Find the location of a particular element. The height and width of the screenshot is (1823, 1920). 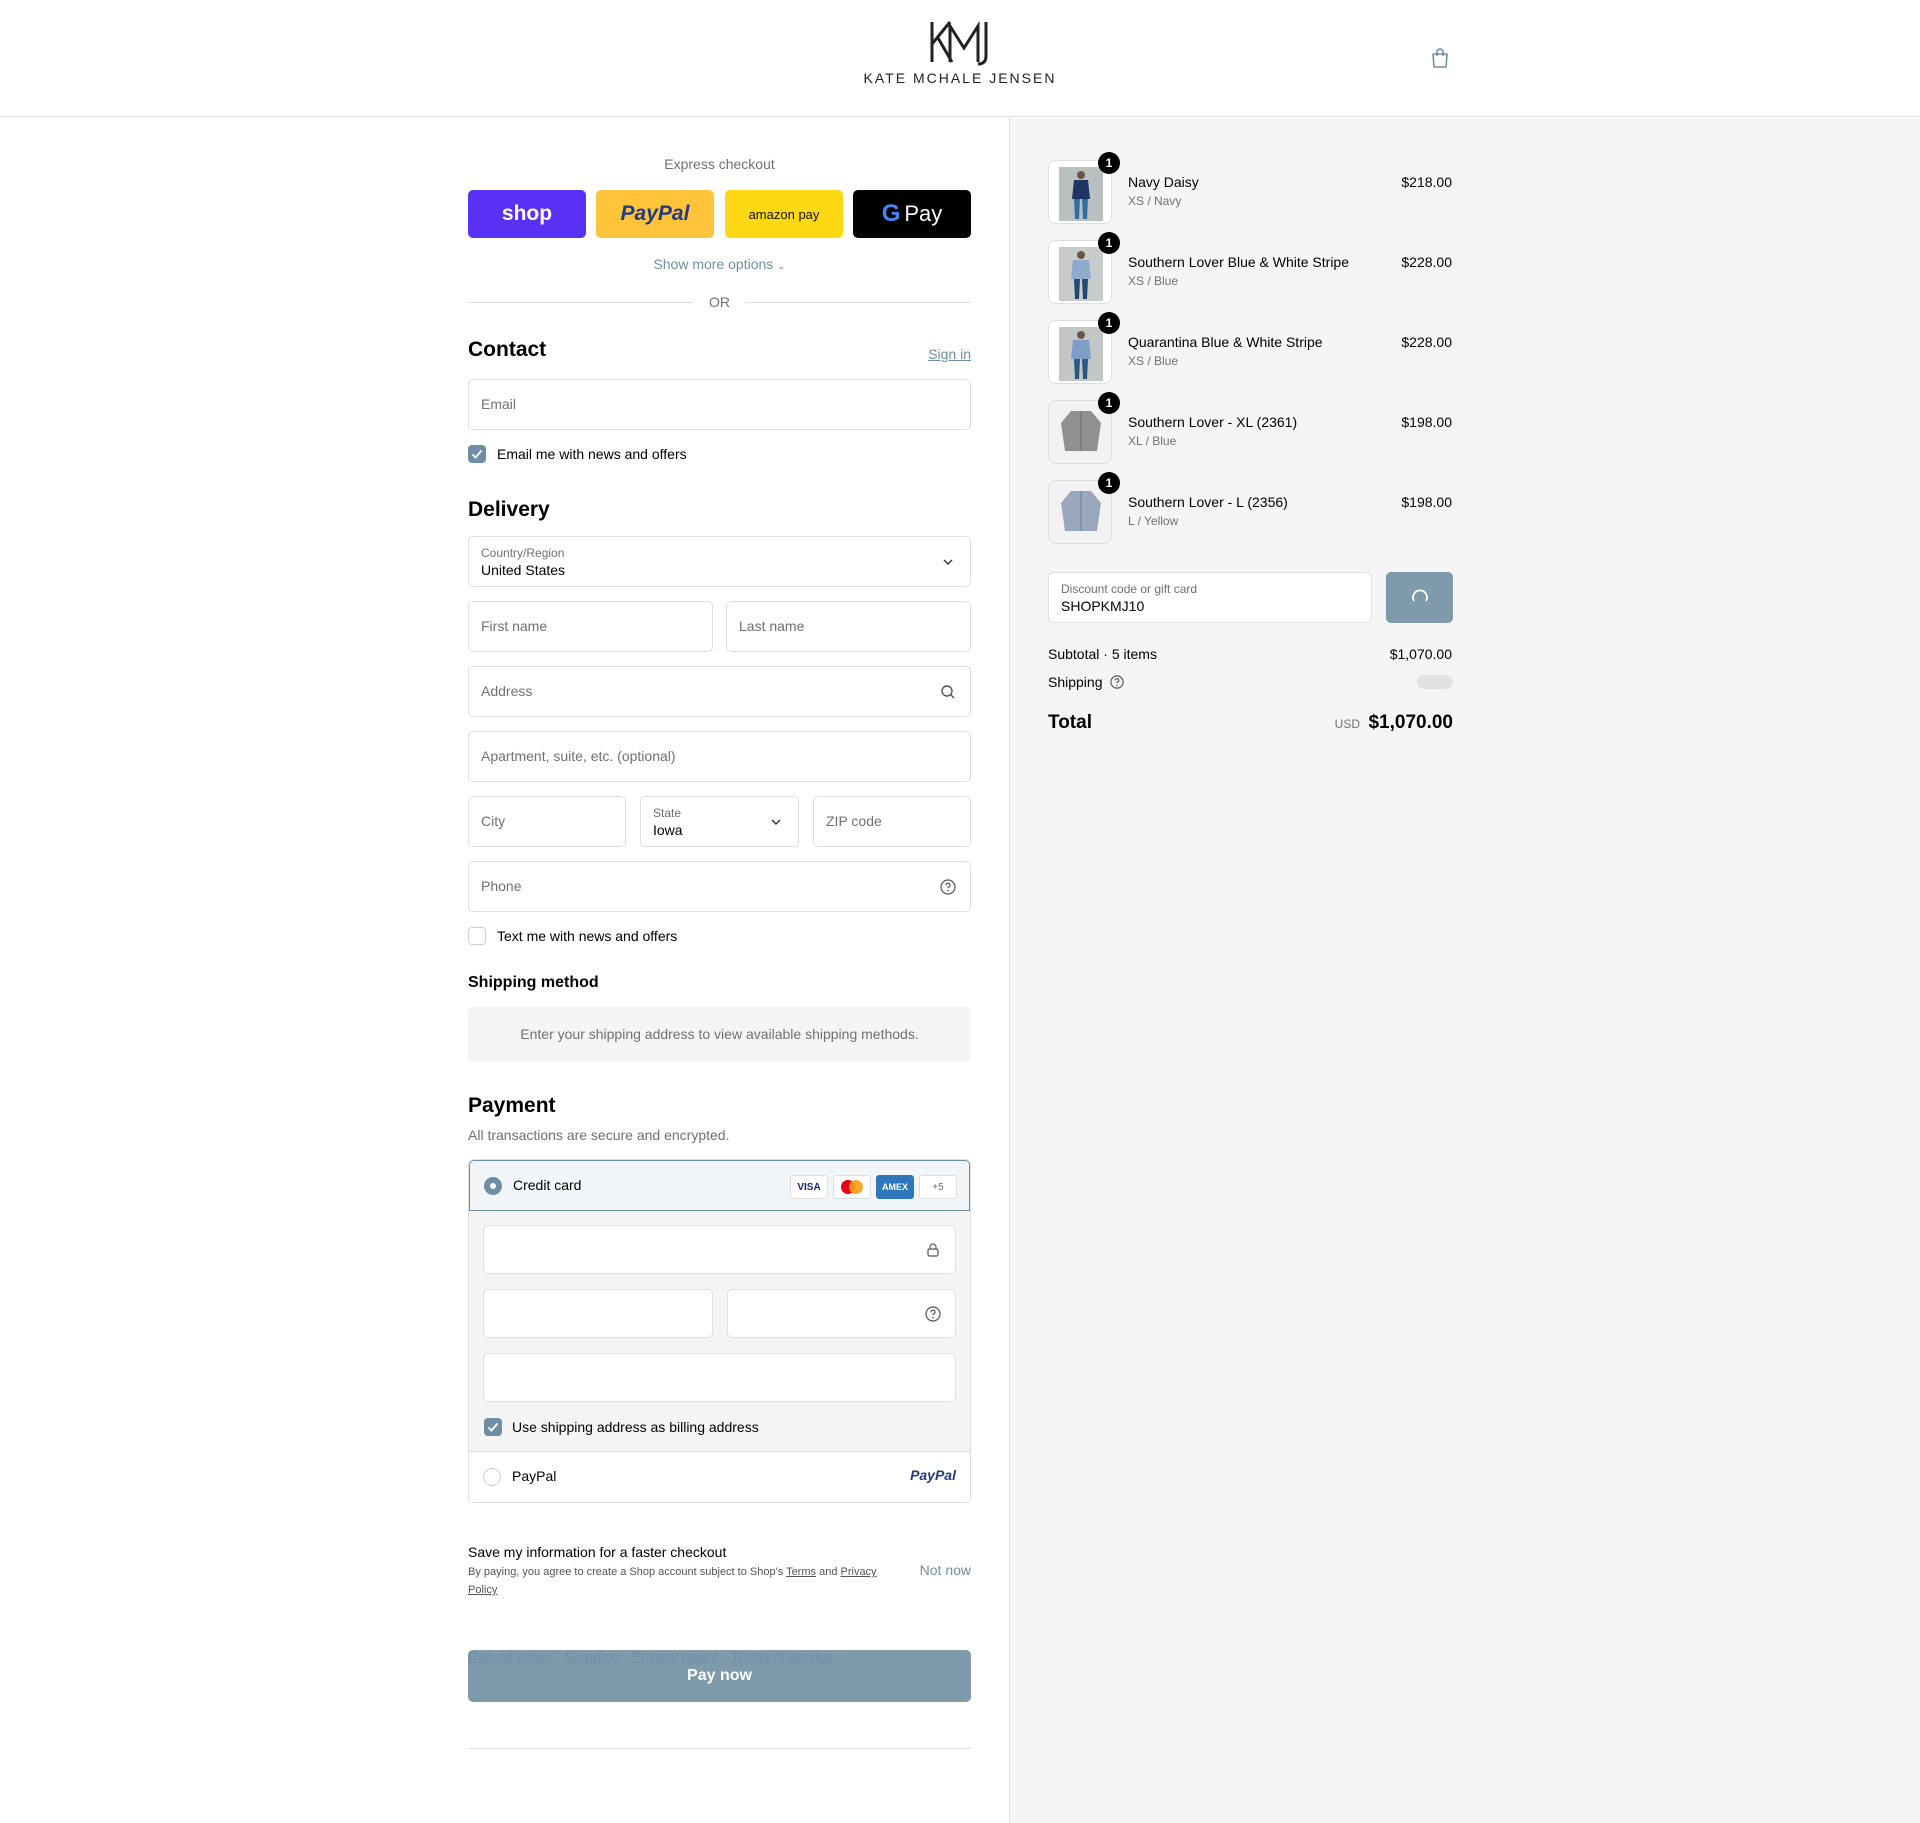

sign-in-link: Sign in is located at coordinates (949, 354).